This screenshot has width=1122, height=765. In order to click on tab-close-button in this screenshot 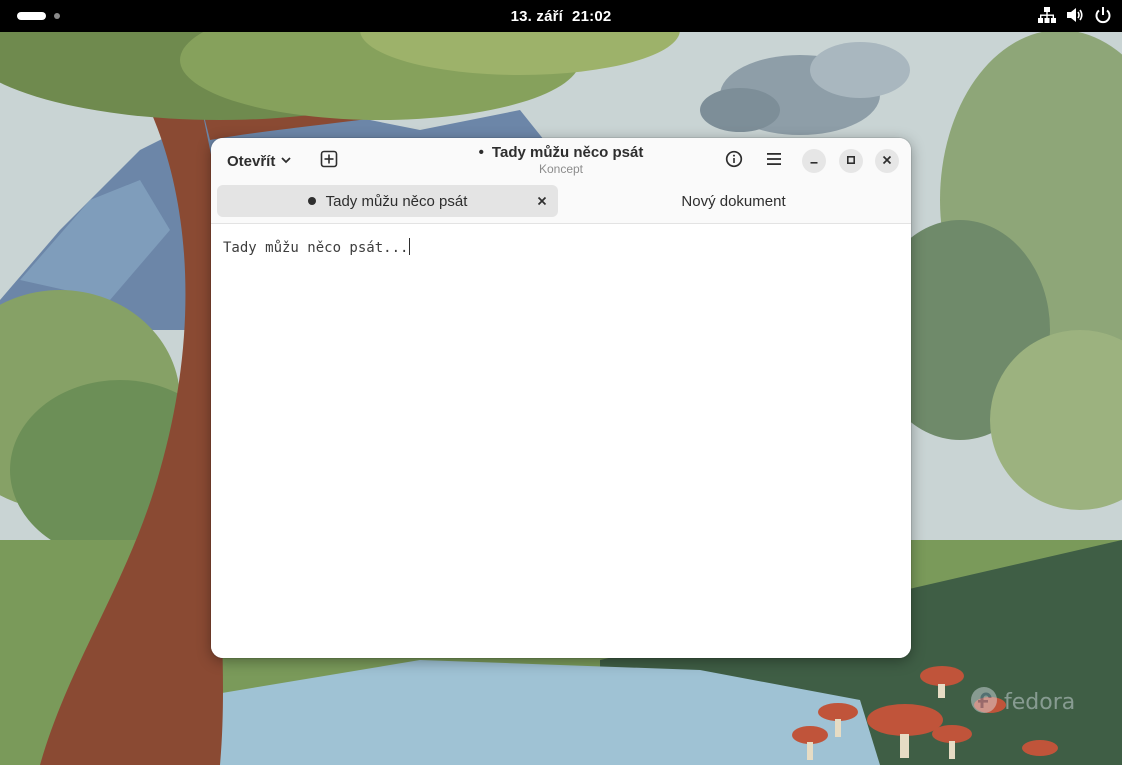, I will do `click(542, 201)`.